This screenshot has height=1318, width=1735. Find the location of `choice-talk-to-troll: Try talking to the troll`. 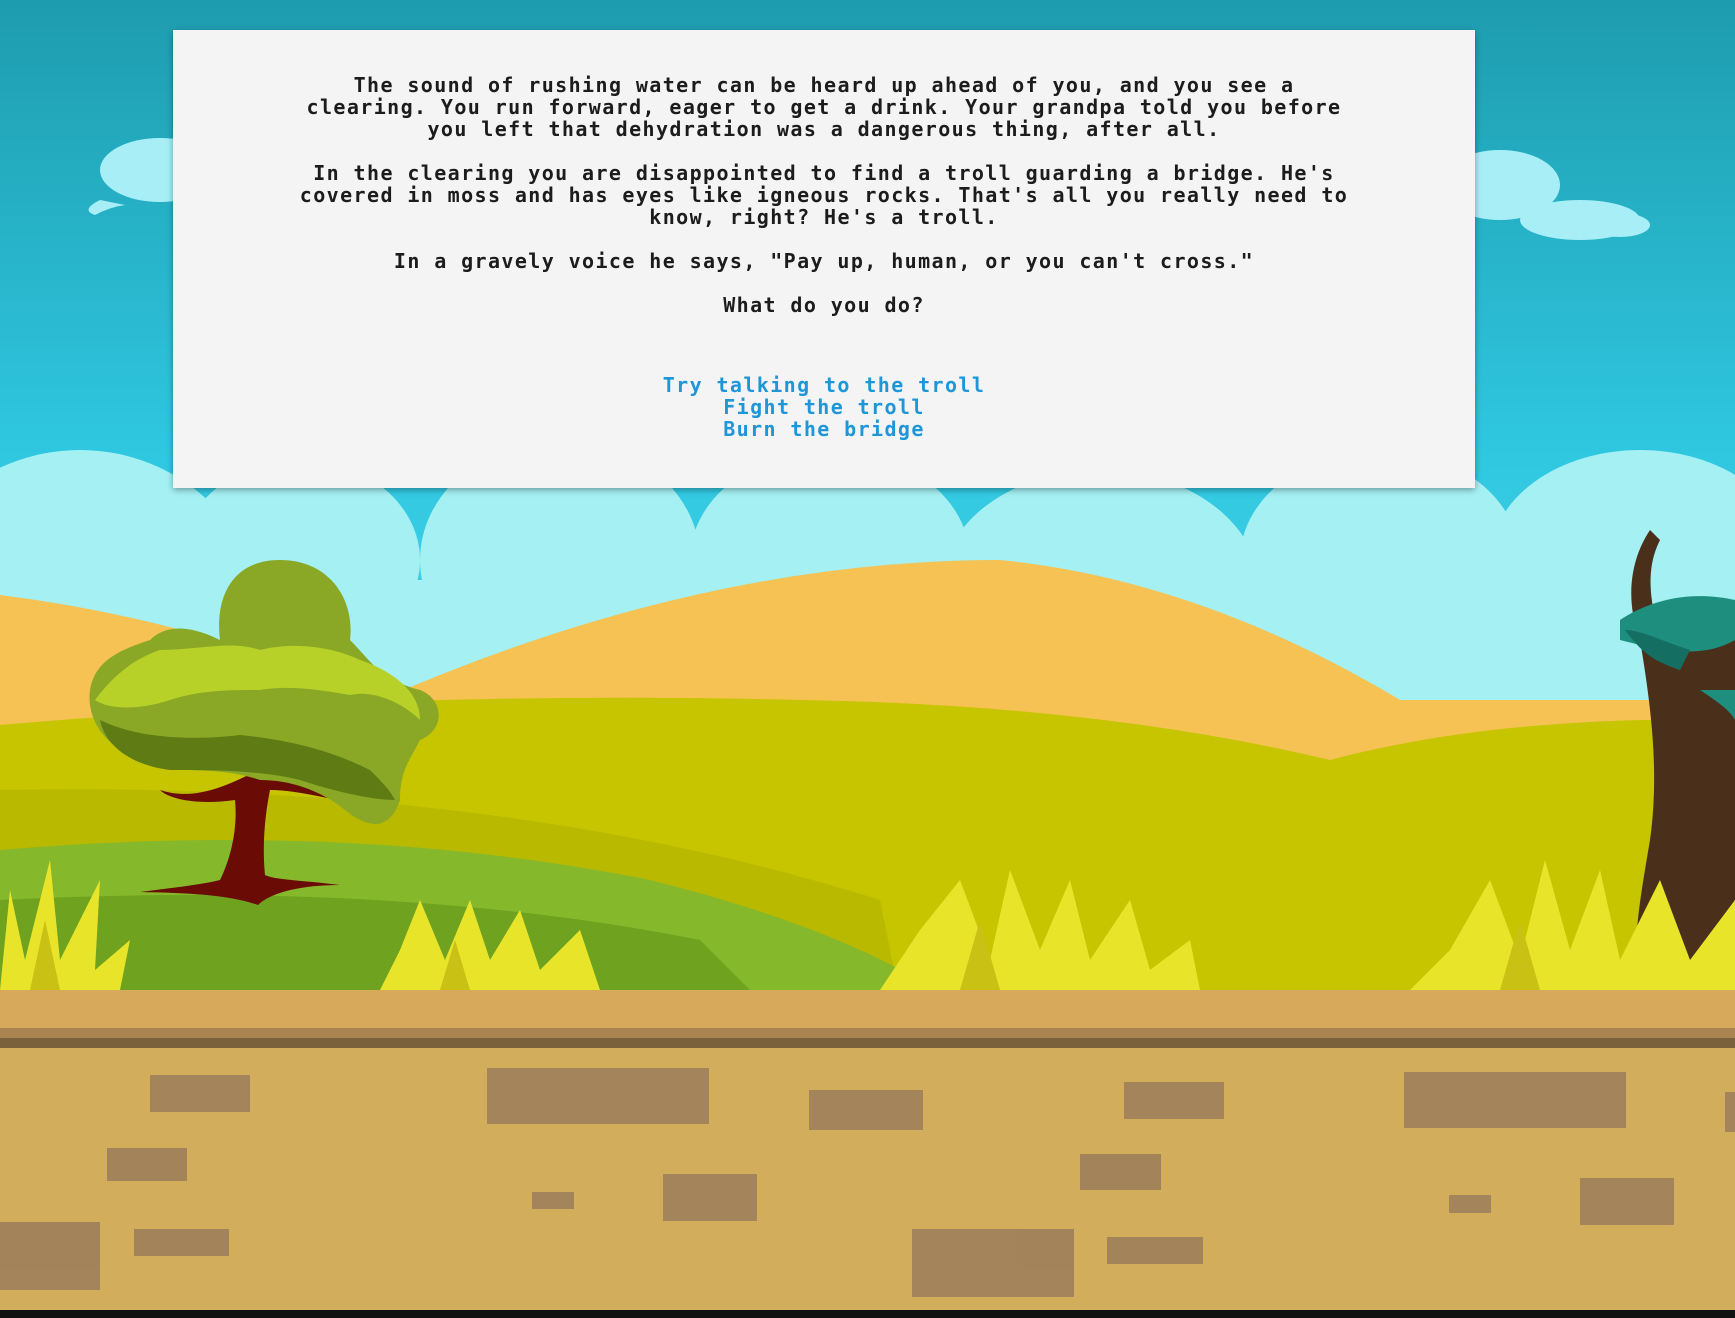

choice-talk-to-troll: Try talking to the troll is located at coordinates (824, 385).